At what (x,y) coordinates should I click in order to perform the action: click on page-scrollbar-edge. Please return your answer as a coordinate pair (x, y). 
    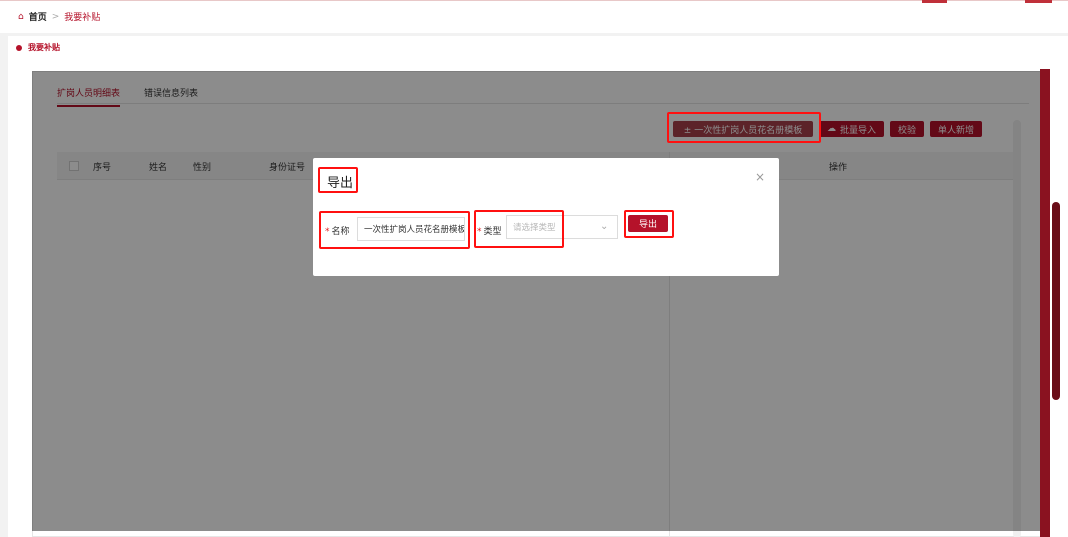
    Looking at the image, I should click on (1064, 303).